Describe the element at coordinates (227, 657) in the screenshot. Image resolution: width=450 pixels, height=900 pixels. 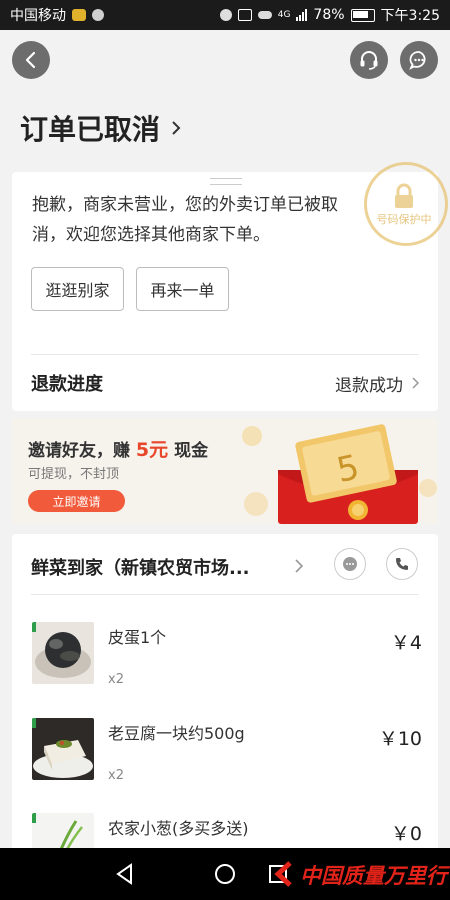
I see `order-item: 皮蛋1个 x2 ￥4` at that location.